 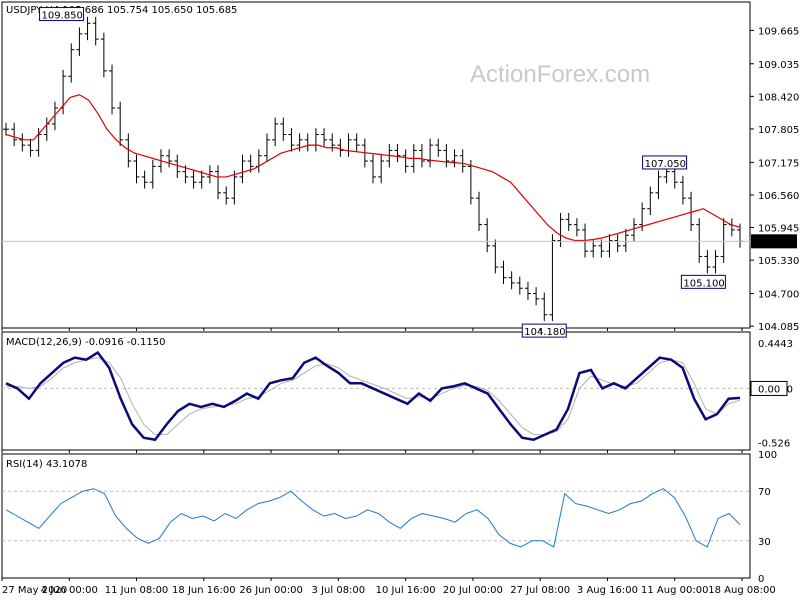 I want to click on watermark: ActionForex.com, so click(x=560, y=74).